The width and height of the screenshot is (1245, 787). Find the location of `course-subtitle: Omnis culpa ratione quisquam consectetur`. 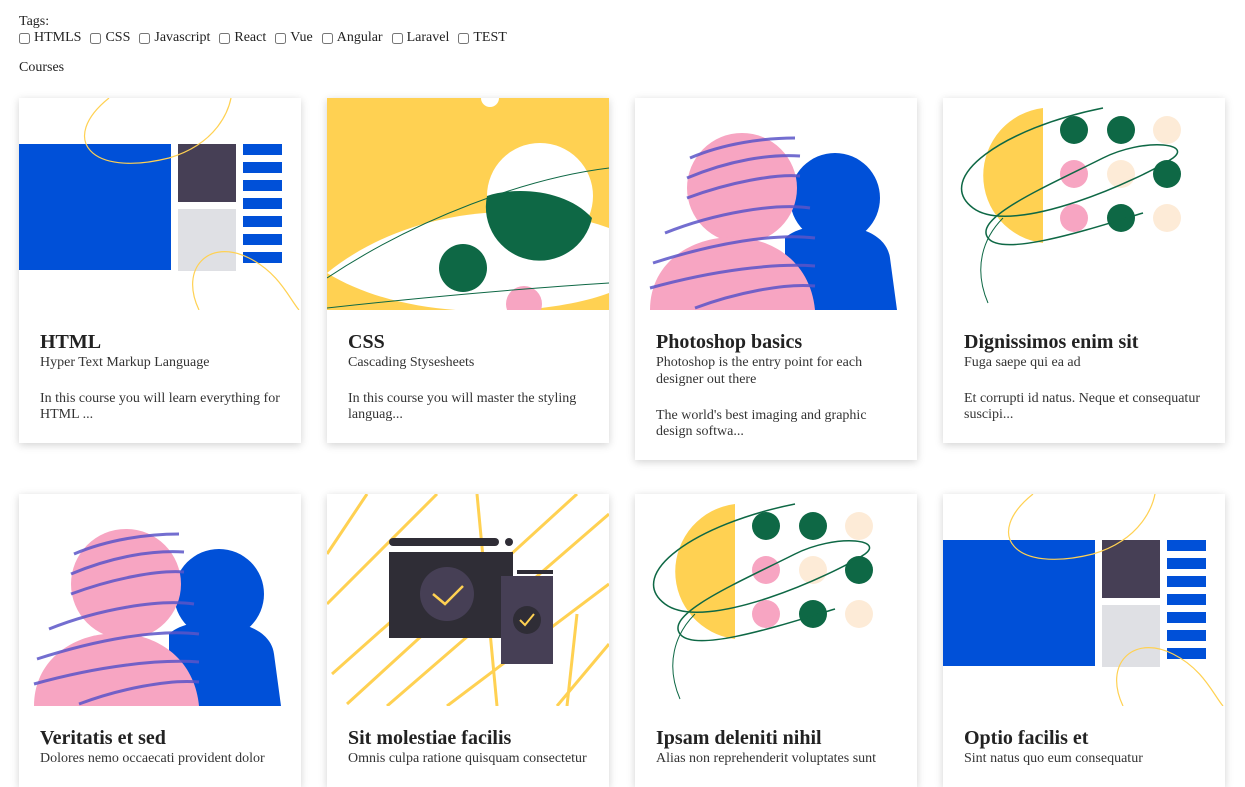

course-subtitle: Omnis culpa ratione quisquam consectetur is located at coordinates (467, 758).